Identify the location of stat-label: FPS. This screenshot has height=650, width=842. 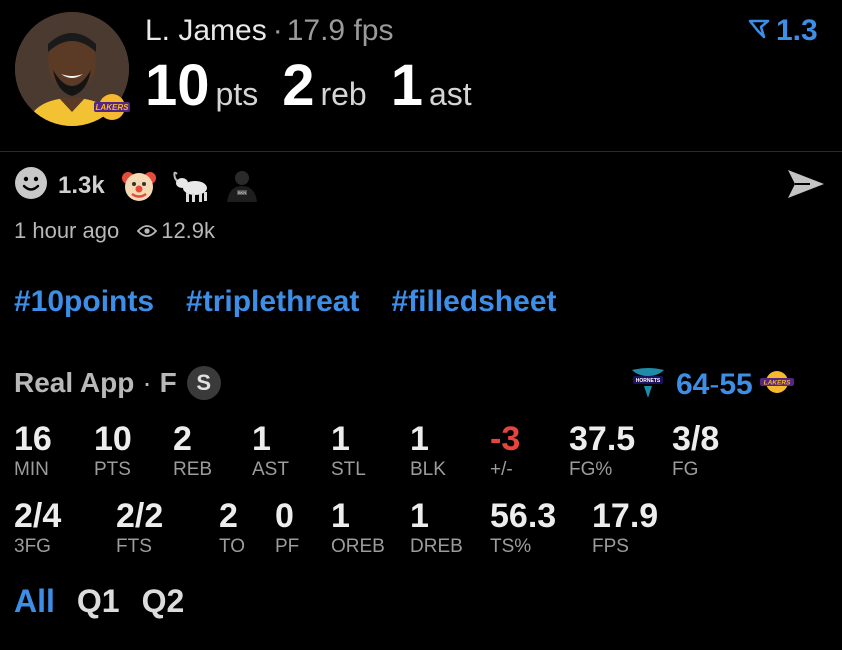
(610, 546).